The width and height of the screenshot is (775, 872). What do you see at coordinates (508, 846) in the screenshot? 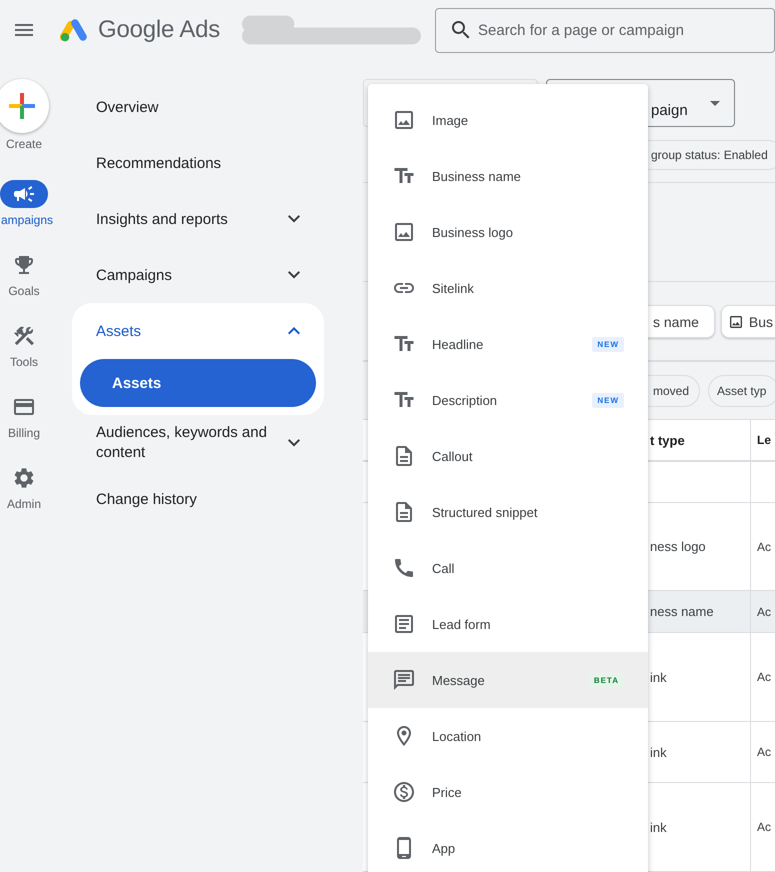
I see `menu-item: App` at bounding box center [508, 846].